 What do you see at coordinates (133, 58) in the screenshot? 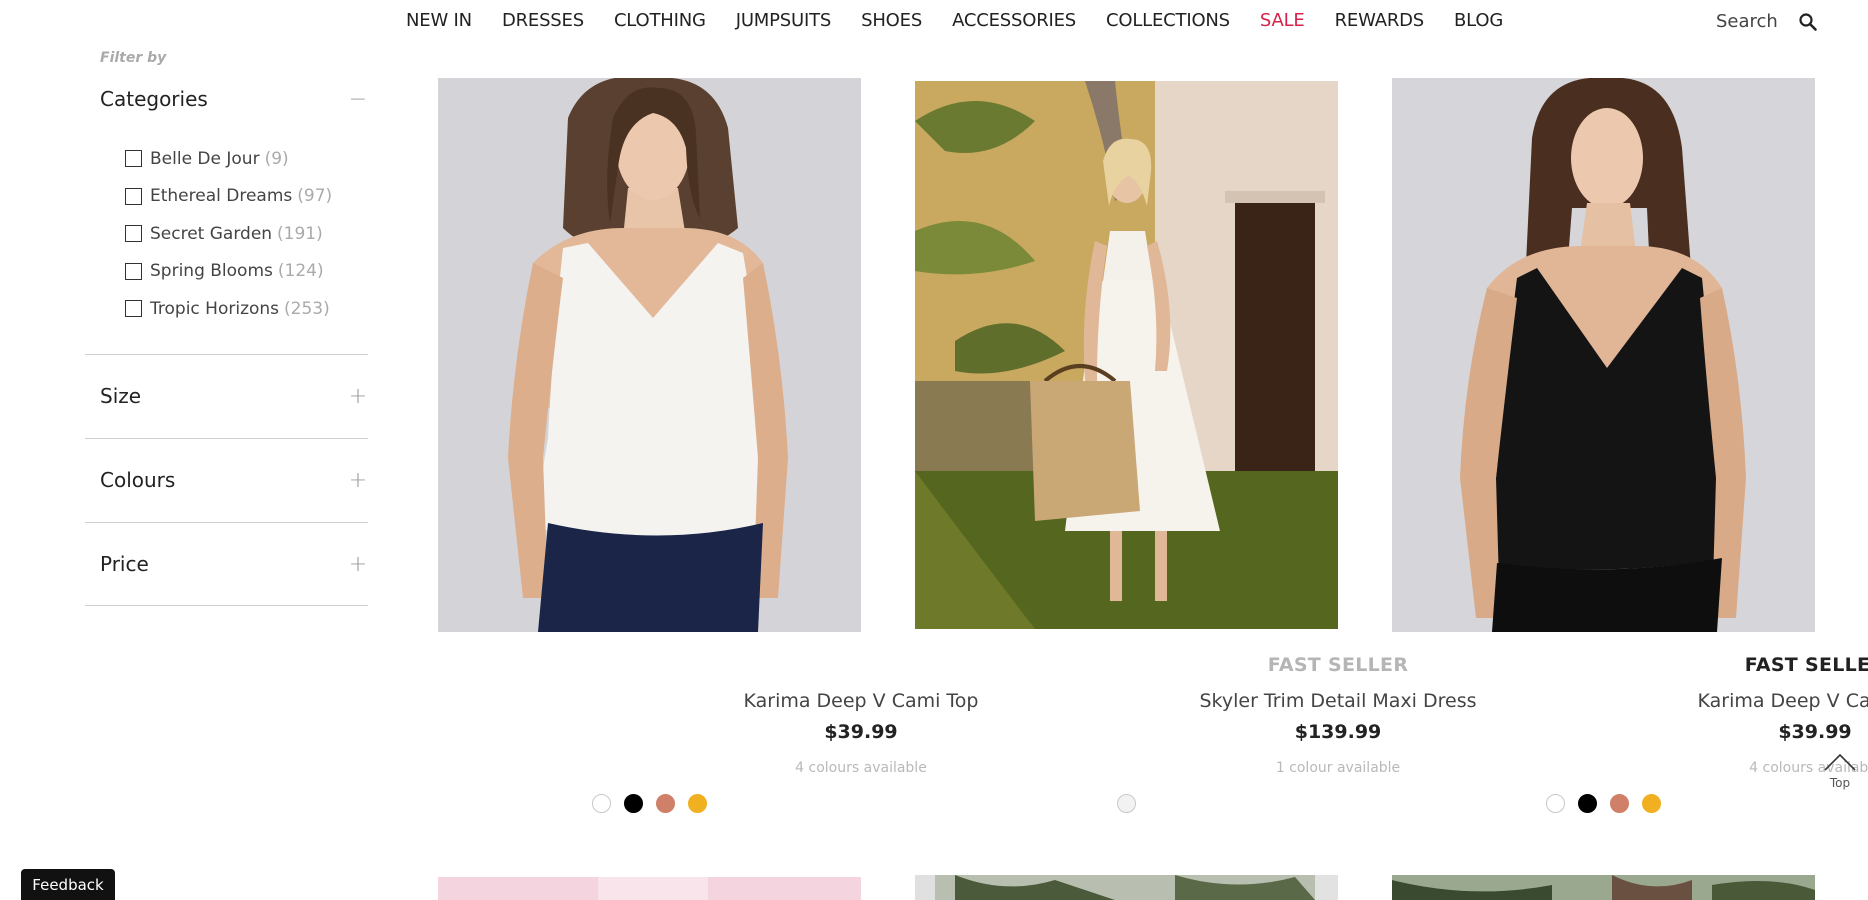
I see `filter-by-label: Filter by` at bounding box center [133, 58].